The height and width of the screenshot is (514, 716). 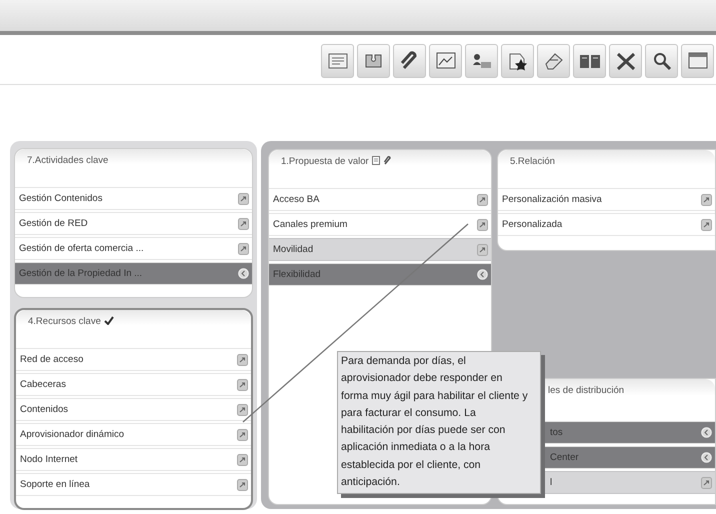 What do you see at coordinates (532, 161) in the screenshot?
I see `card-title: 5.Relación` at bounding box center [532, 161].